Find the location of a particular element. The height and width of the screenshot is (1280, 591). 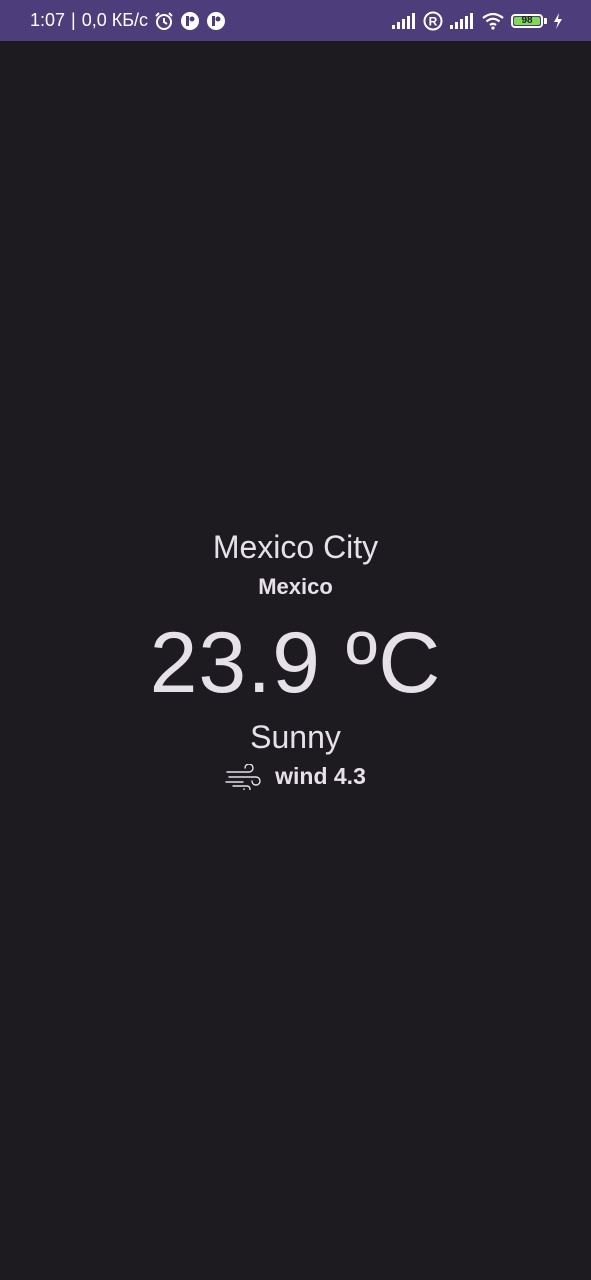

status-bar-right: R 98 is located at coordinates (477, 21).